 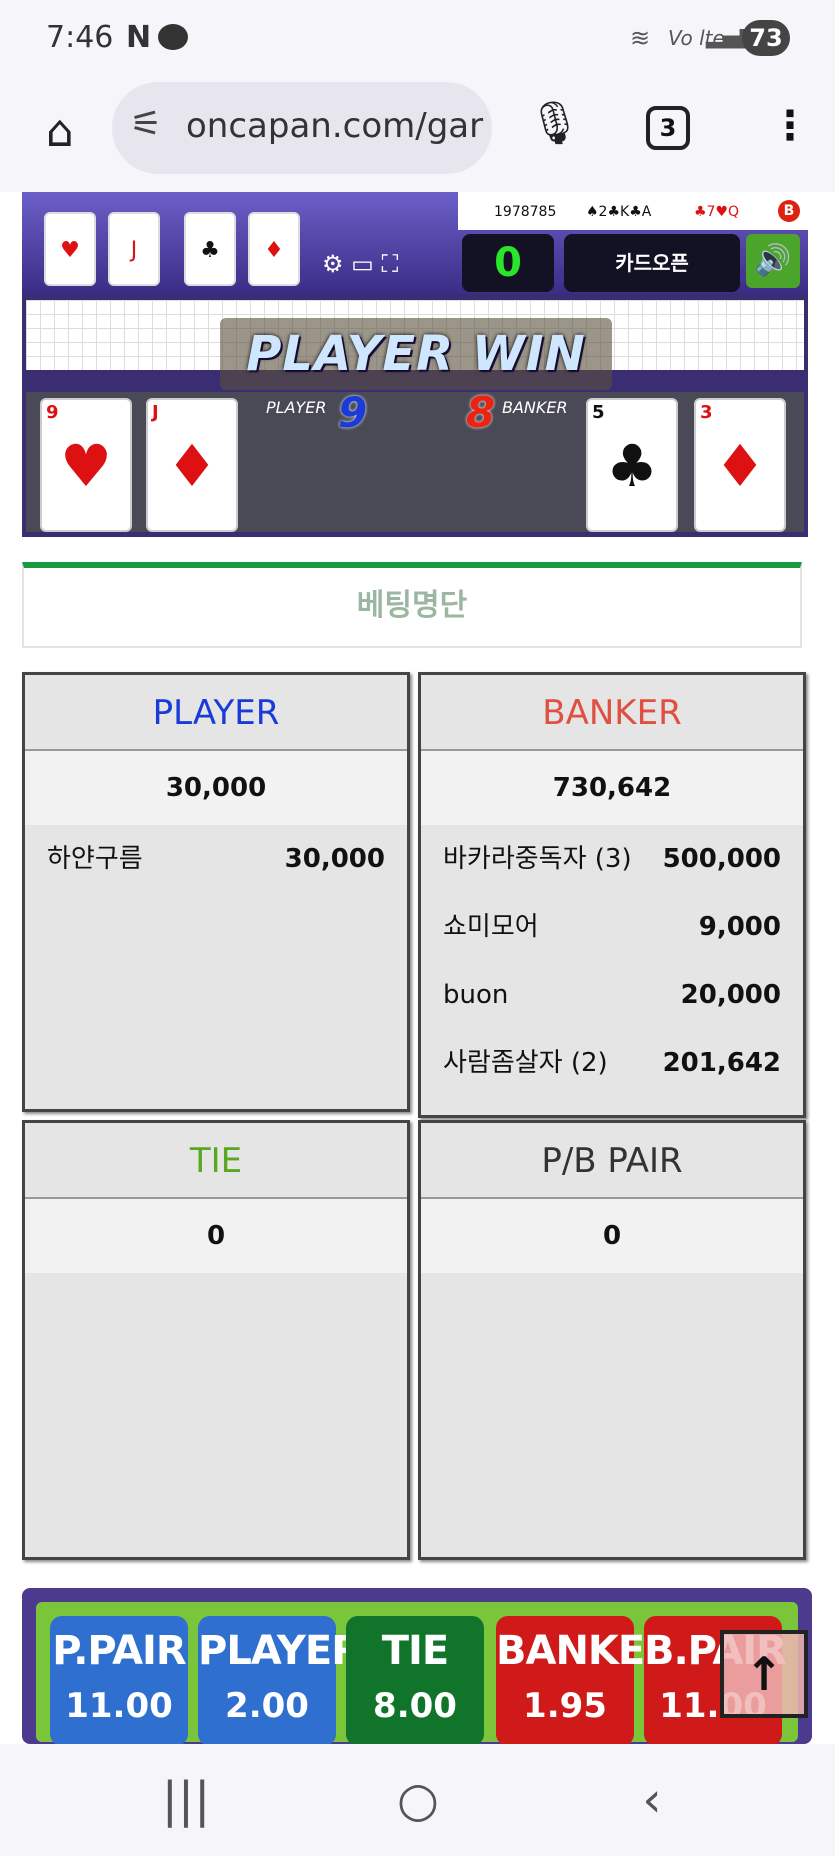 What do you see at coordinates (706, 412) in the screenshot?
I see `card-rank: 3` at bounding box center [706, 412].